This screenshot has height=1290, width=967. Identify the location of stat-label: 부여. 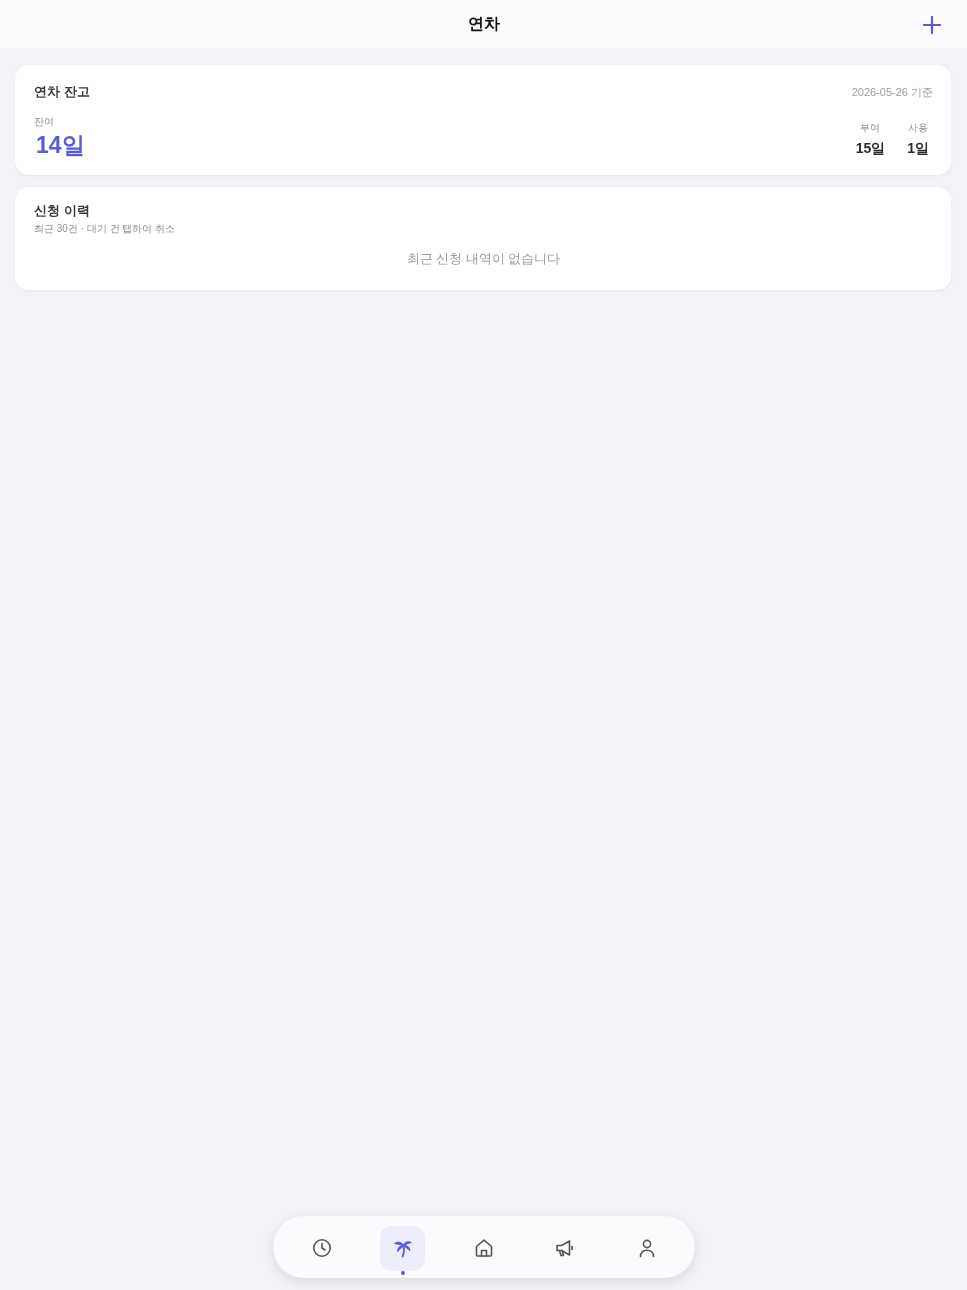
(870, 127).